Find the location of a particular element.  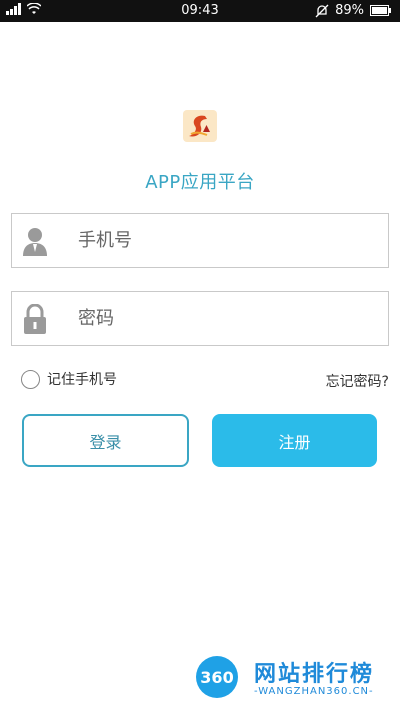

user-icon is located at coordinates (35, 242).